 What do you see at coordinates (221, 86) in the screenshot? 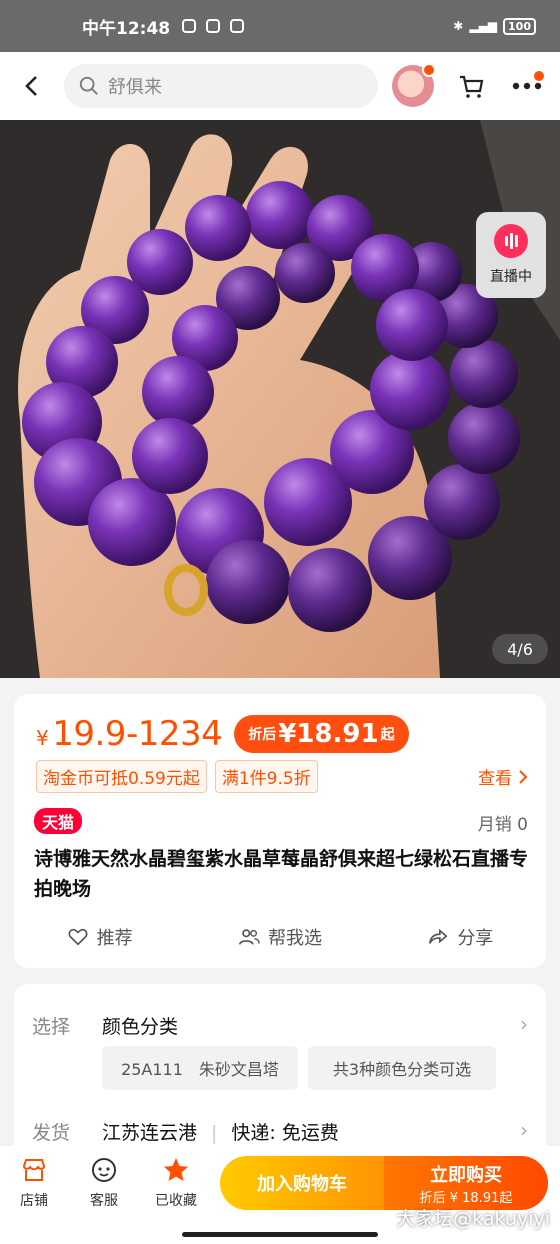
I see `search-input: 舒俱来` at bounding box center [221, 86].